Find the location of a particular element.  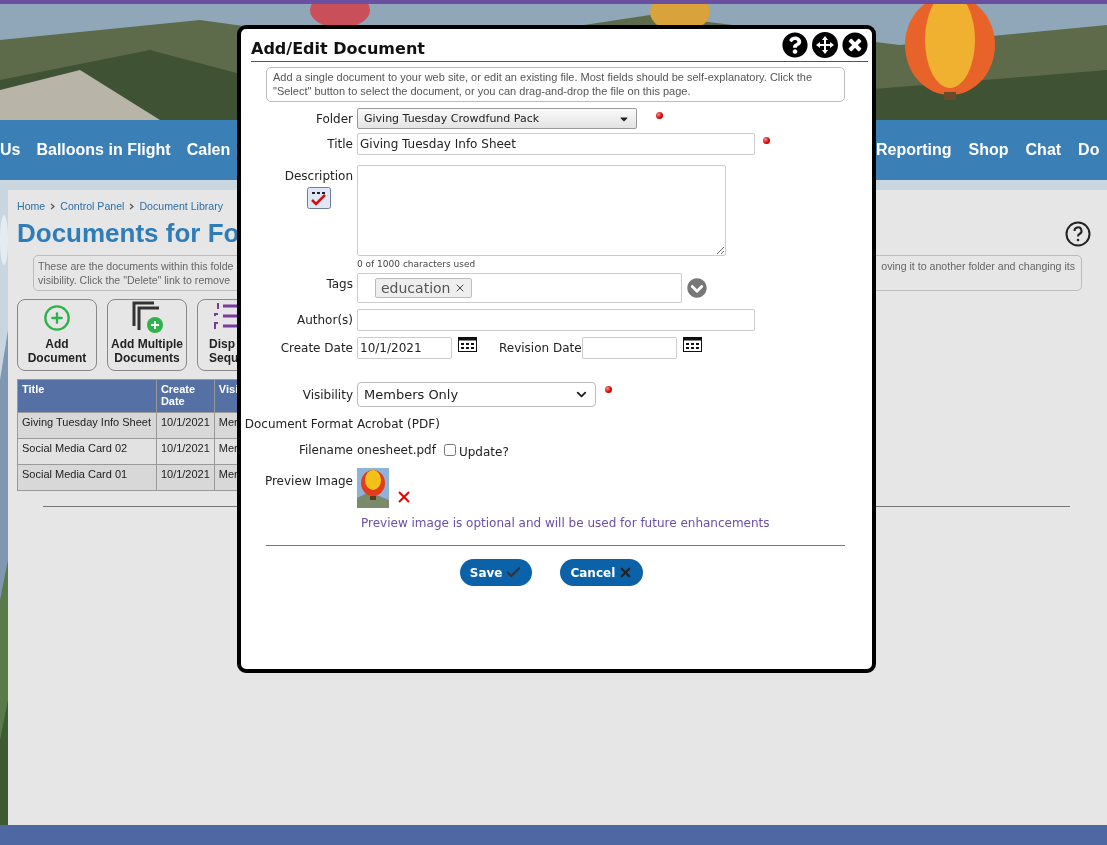

preview-note: Preview image is optional and will be used for future enhancements is located at coordinates (566, 523).